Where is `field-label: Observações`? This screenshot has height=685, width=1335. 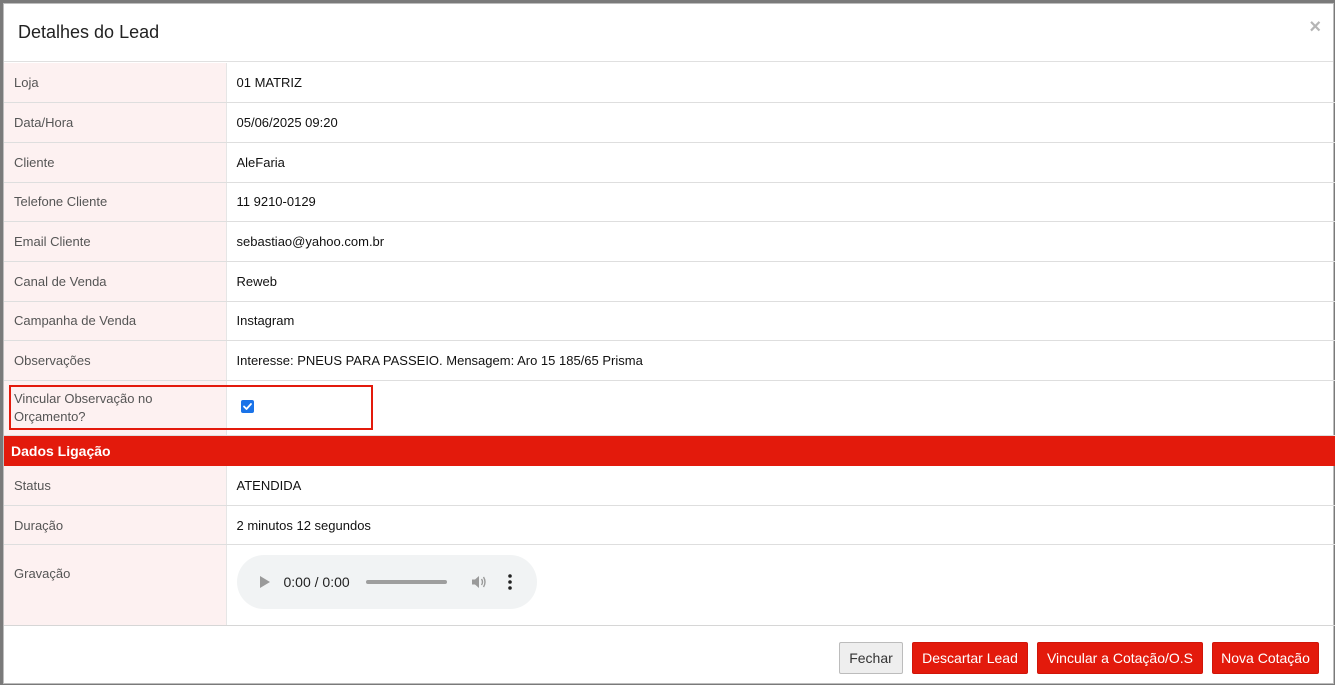
field-label: Observações is located at coordinates (115, 360).